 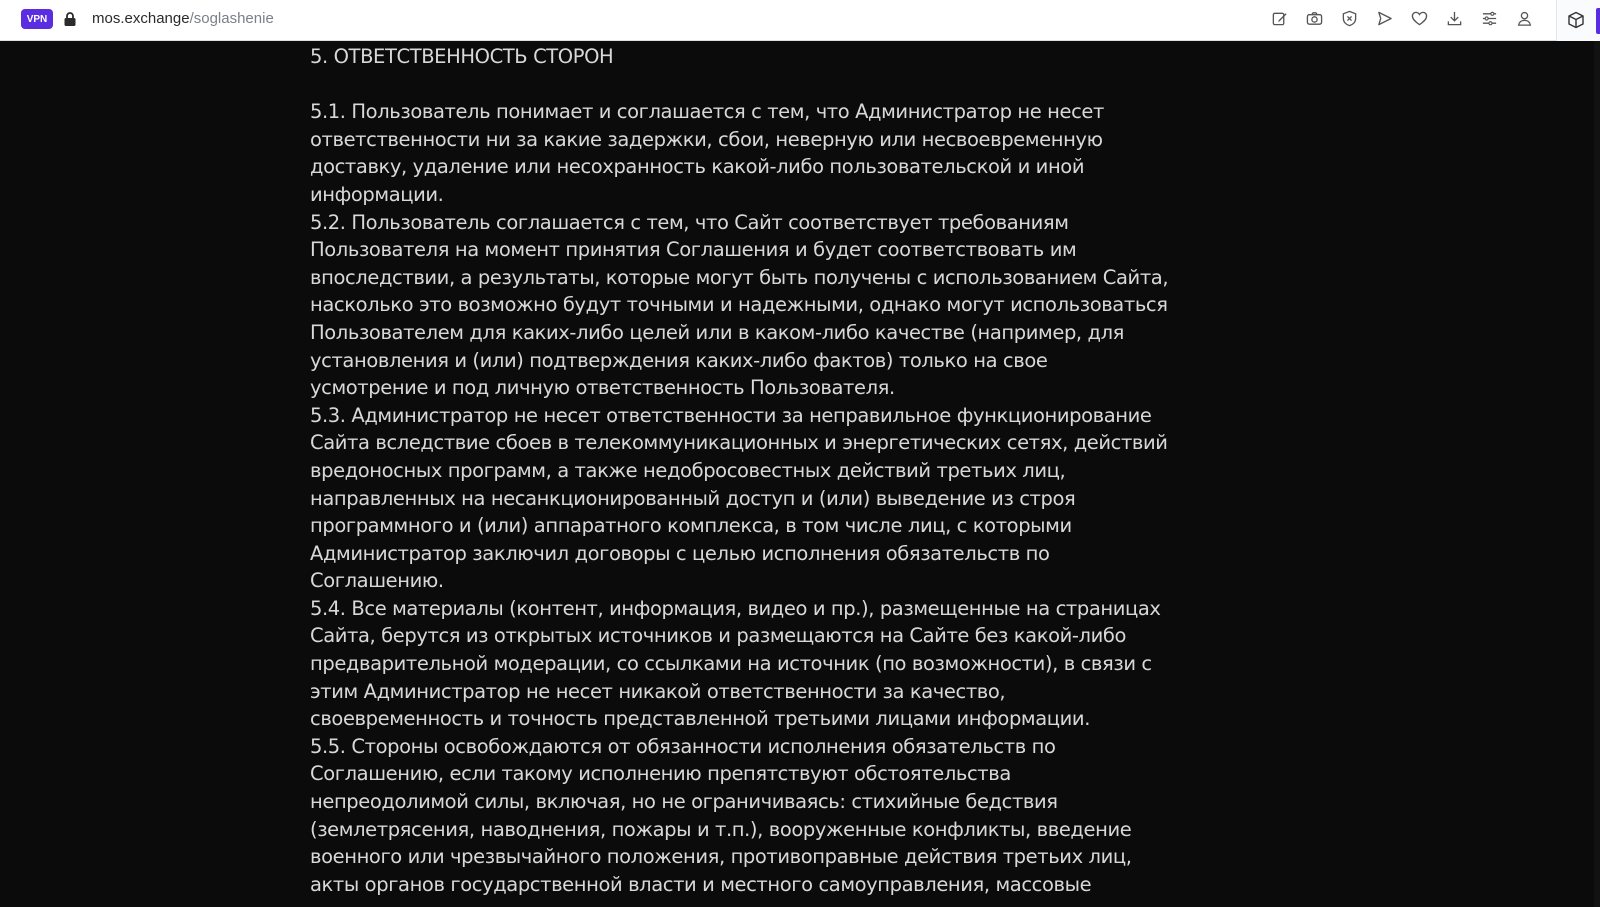 What do you see at coordinates (1279, 18) in the screenshot?
I see `edit-icon` at bounding box center [1279, 18].